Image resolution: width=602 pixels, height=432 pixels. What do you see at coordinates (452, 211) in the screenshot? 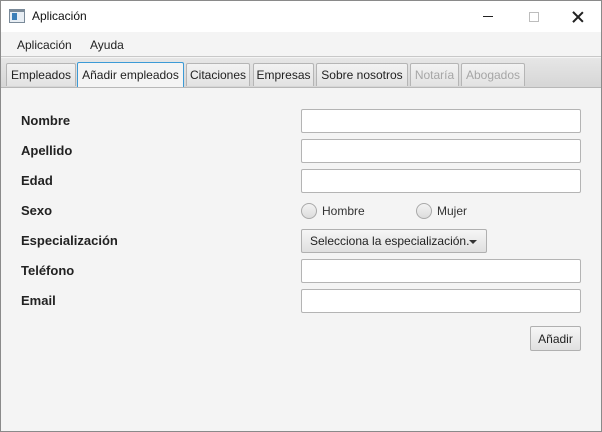
I see `radio-mujer-label: Mujer` at bounding box center [452, 211].